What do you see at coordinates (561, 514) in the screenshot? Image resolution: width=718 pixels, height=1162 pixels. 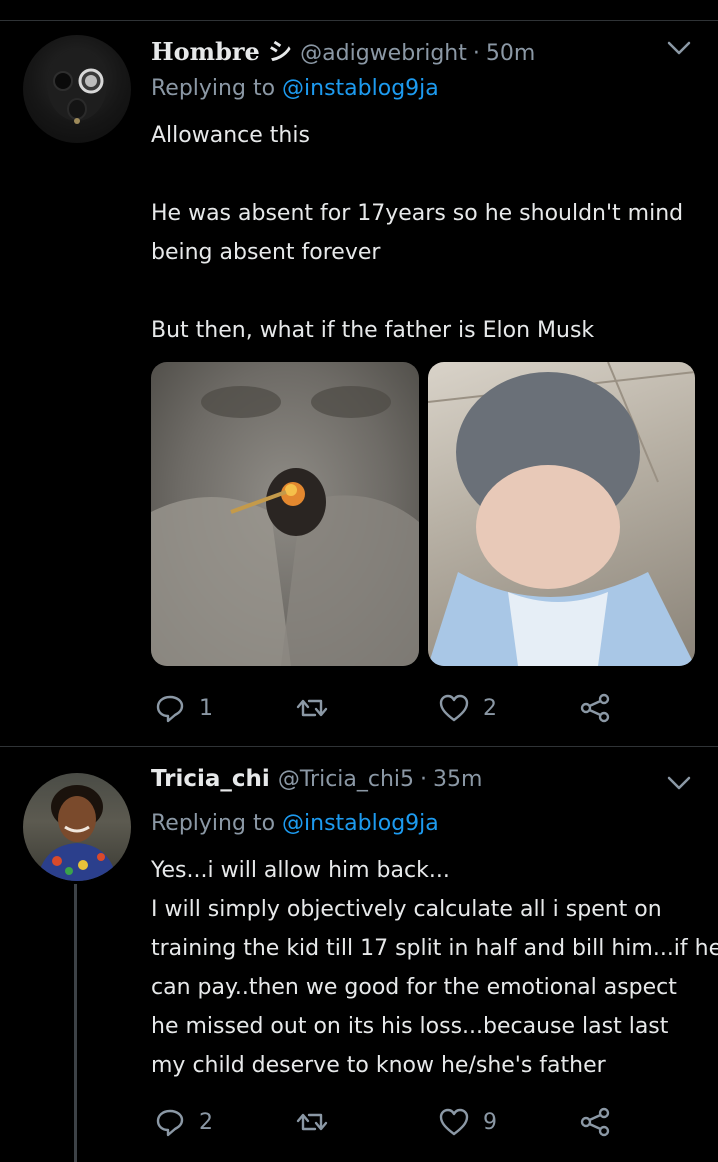 I see `media-image-baby` at bounding box center [561, 514].